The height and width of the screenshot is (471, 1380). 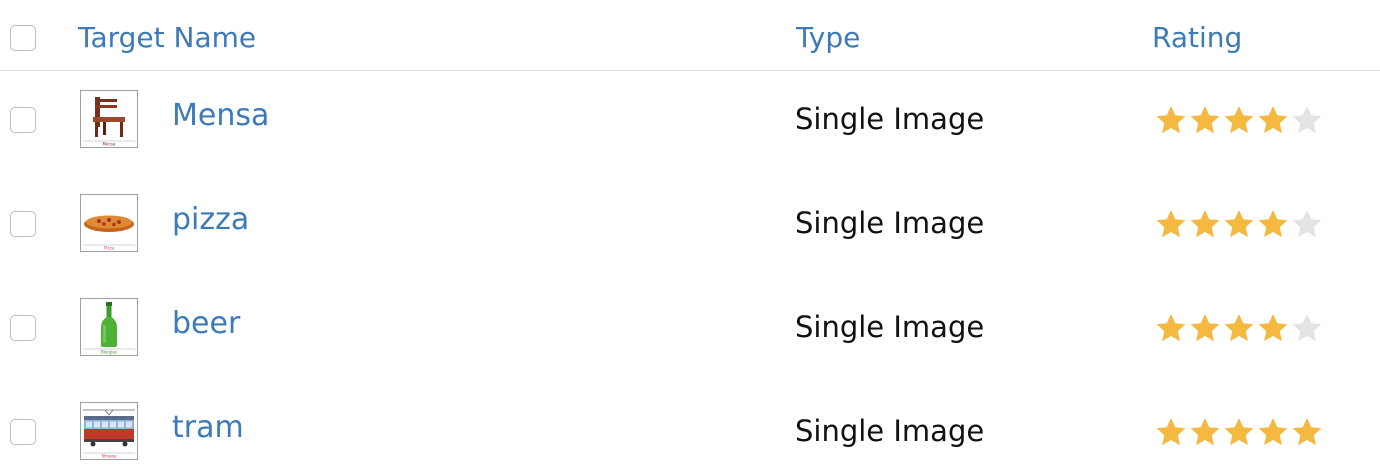 What do you see at coordinates (167, 38) in the screenshot?
I see `column-header-target-name: Target Name` at bounding box center [167, 38].